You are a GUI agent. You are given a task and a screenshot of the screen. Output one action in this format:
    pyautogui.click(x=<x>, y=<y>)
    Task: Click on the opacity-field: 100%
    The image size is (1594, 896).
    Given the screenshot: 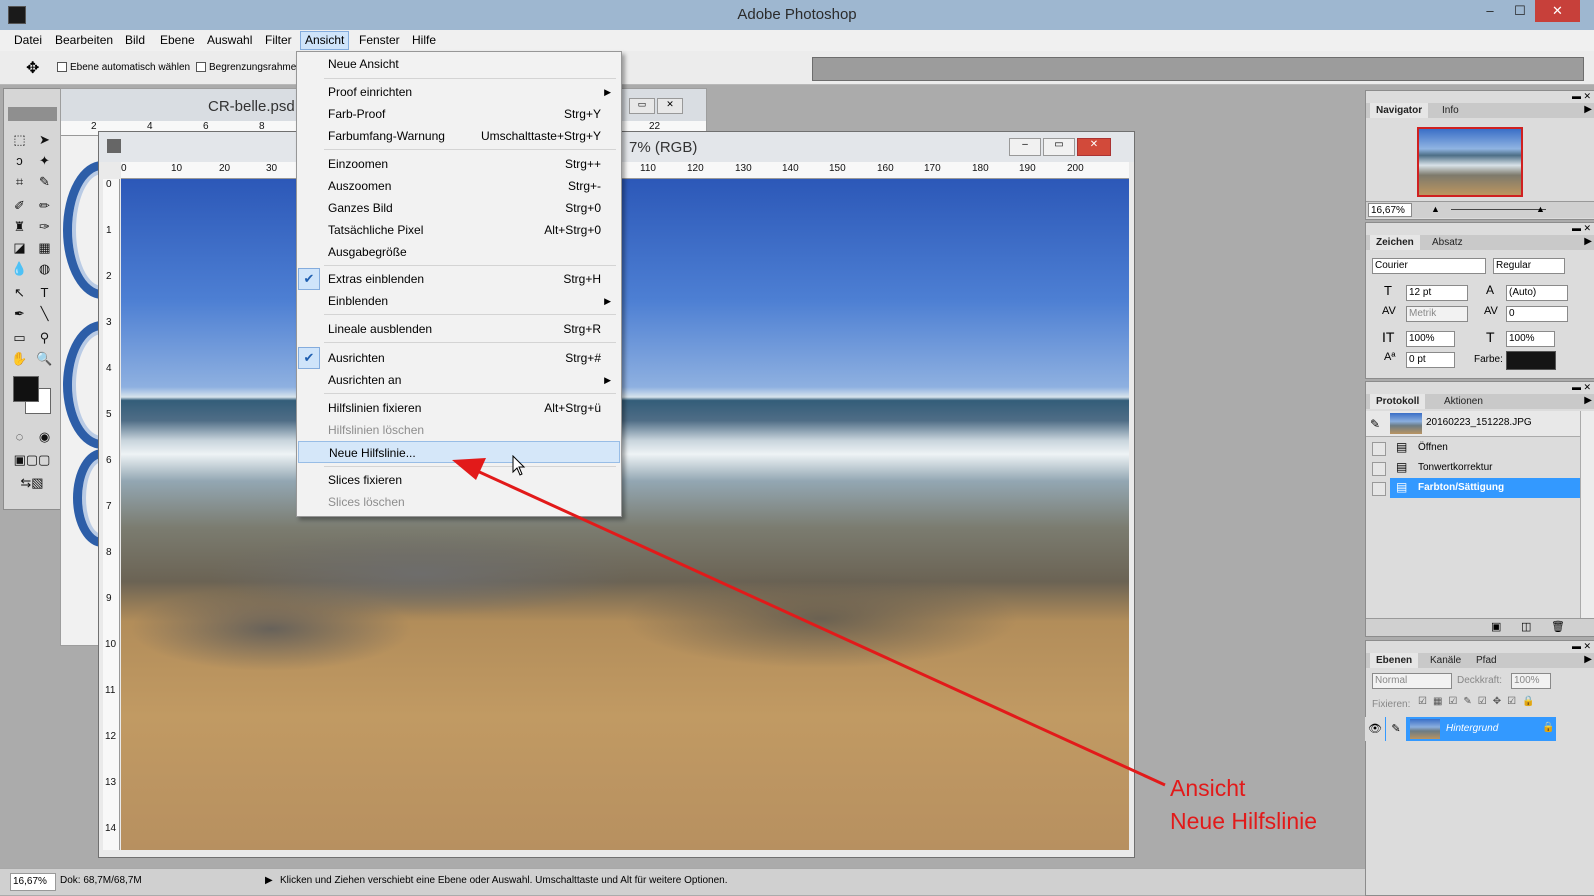 What is the action you would take?
    pyautogui.click(x=1531, y=681)
    